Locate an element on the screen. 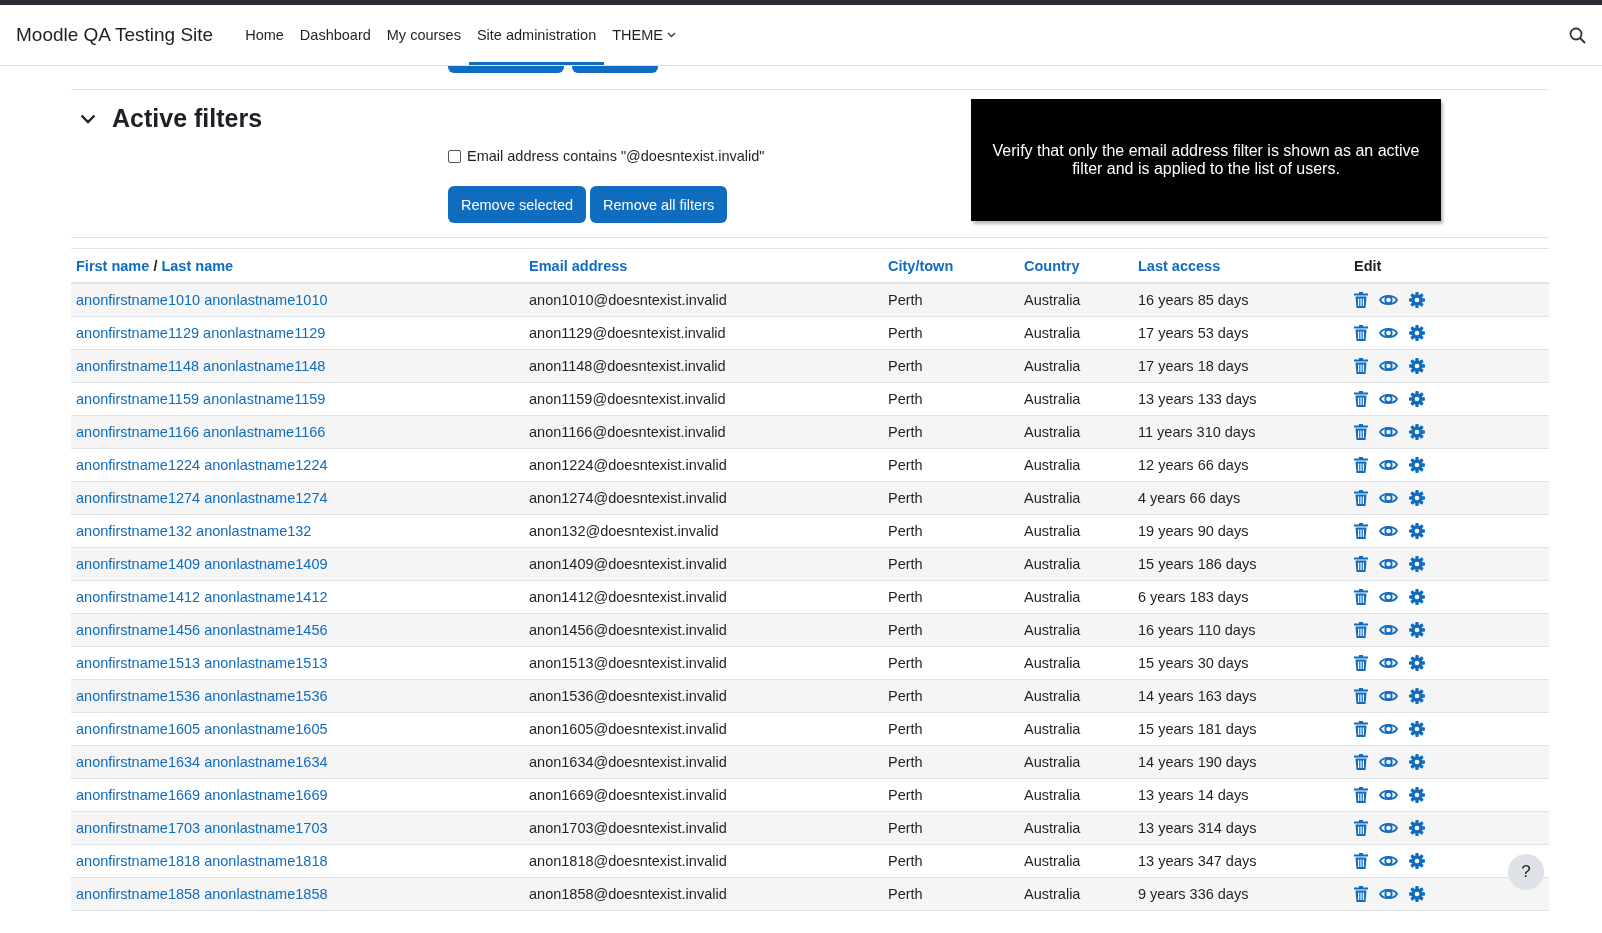 This screenshot has height=933, width=1602. user-link: anonfirstname1159 anonlastname1159 is located at coordinates (201, 399).